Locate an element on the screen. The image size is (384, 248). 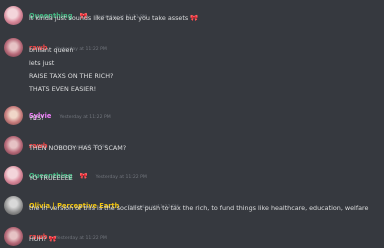
message-text: HUH? is located at coordinates (38, 239).